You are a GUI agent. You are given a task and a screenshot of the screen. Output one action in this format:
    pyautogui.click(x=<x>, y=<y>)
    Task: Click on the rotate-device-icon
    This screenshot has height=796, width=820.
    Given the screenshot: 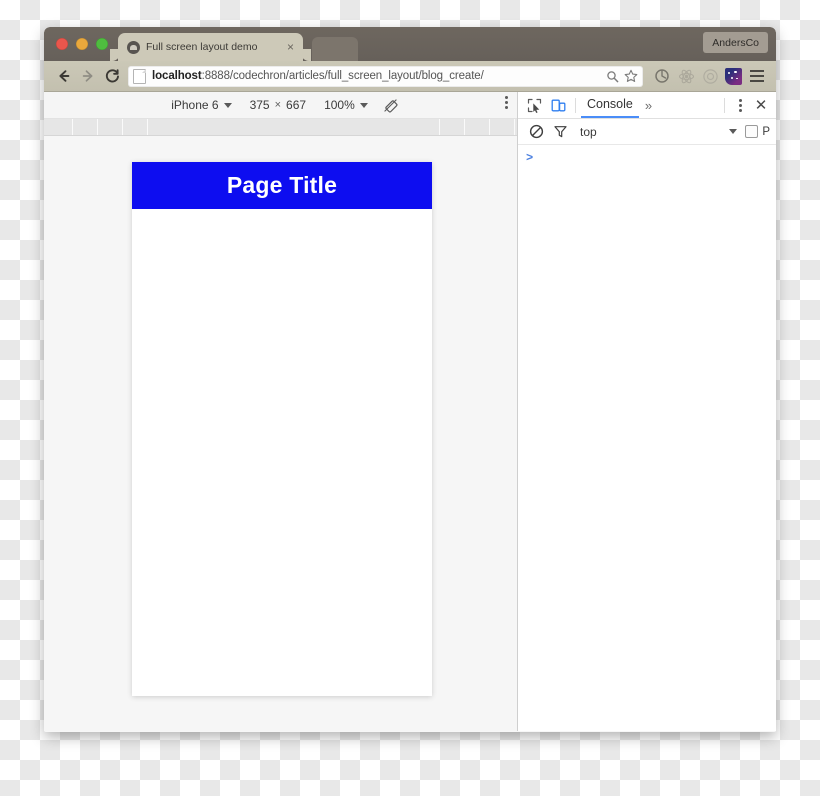 What is the action you would take?
    pyautogui.click(x=391, y=105)
    